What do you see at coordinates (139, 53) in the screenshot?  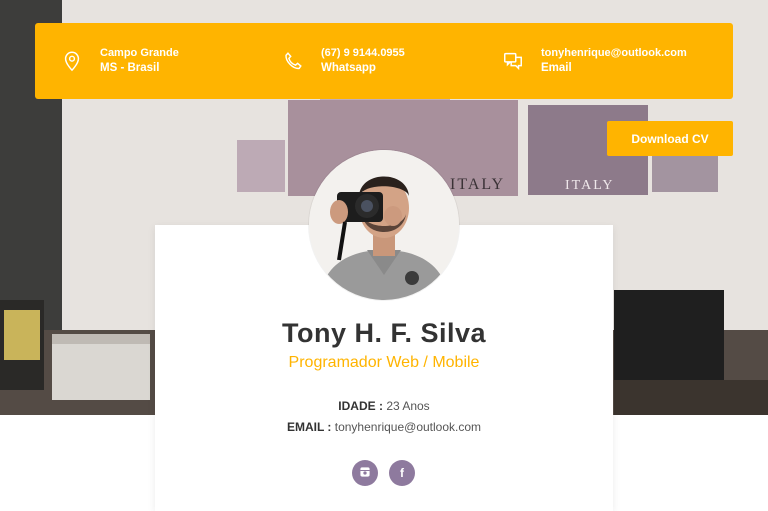 I see `location-city: Campo Grande` at bounding box center [139, 53].